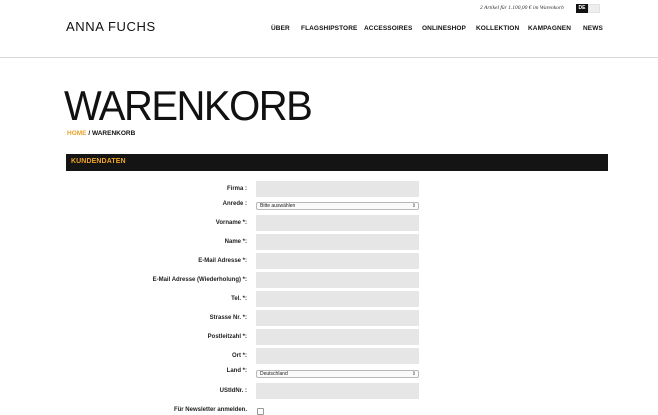 This screenshot has height=415, width=658. I want to click on vorname-label: Vorname *:, so click(231, 223).